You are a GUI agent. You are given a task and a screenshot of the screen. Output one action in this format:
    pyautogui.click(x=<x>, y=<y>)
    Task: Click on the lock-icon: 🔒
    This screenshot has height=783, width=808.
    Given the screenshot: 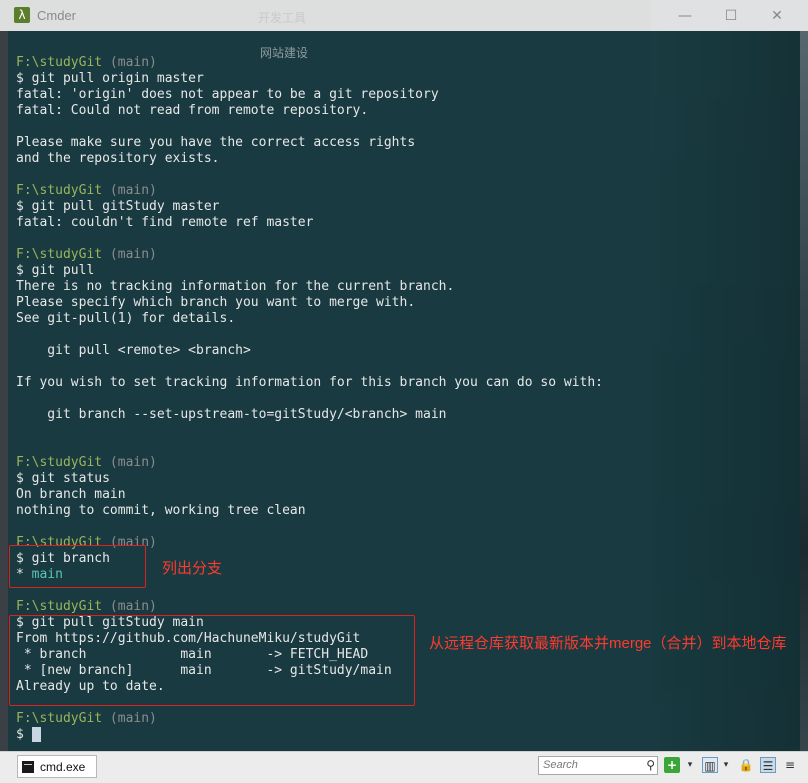 What is the action you would take?
    pyautogui.click(x=746, y=765)
    